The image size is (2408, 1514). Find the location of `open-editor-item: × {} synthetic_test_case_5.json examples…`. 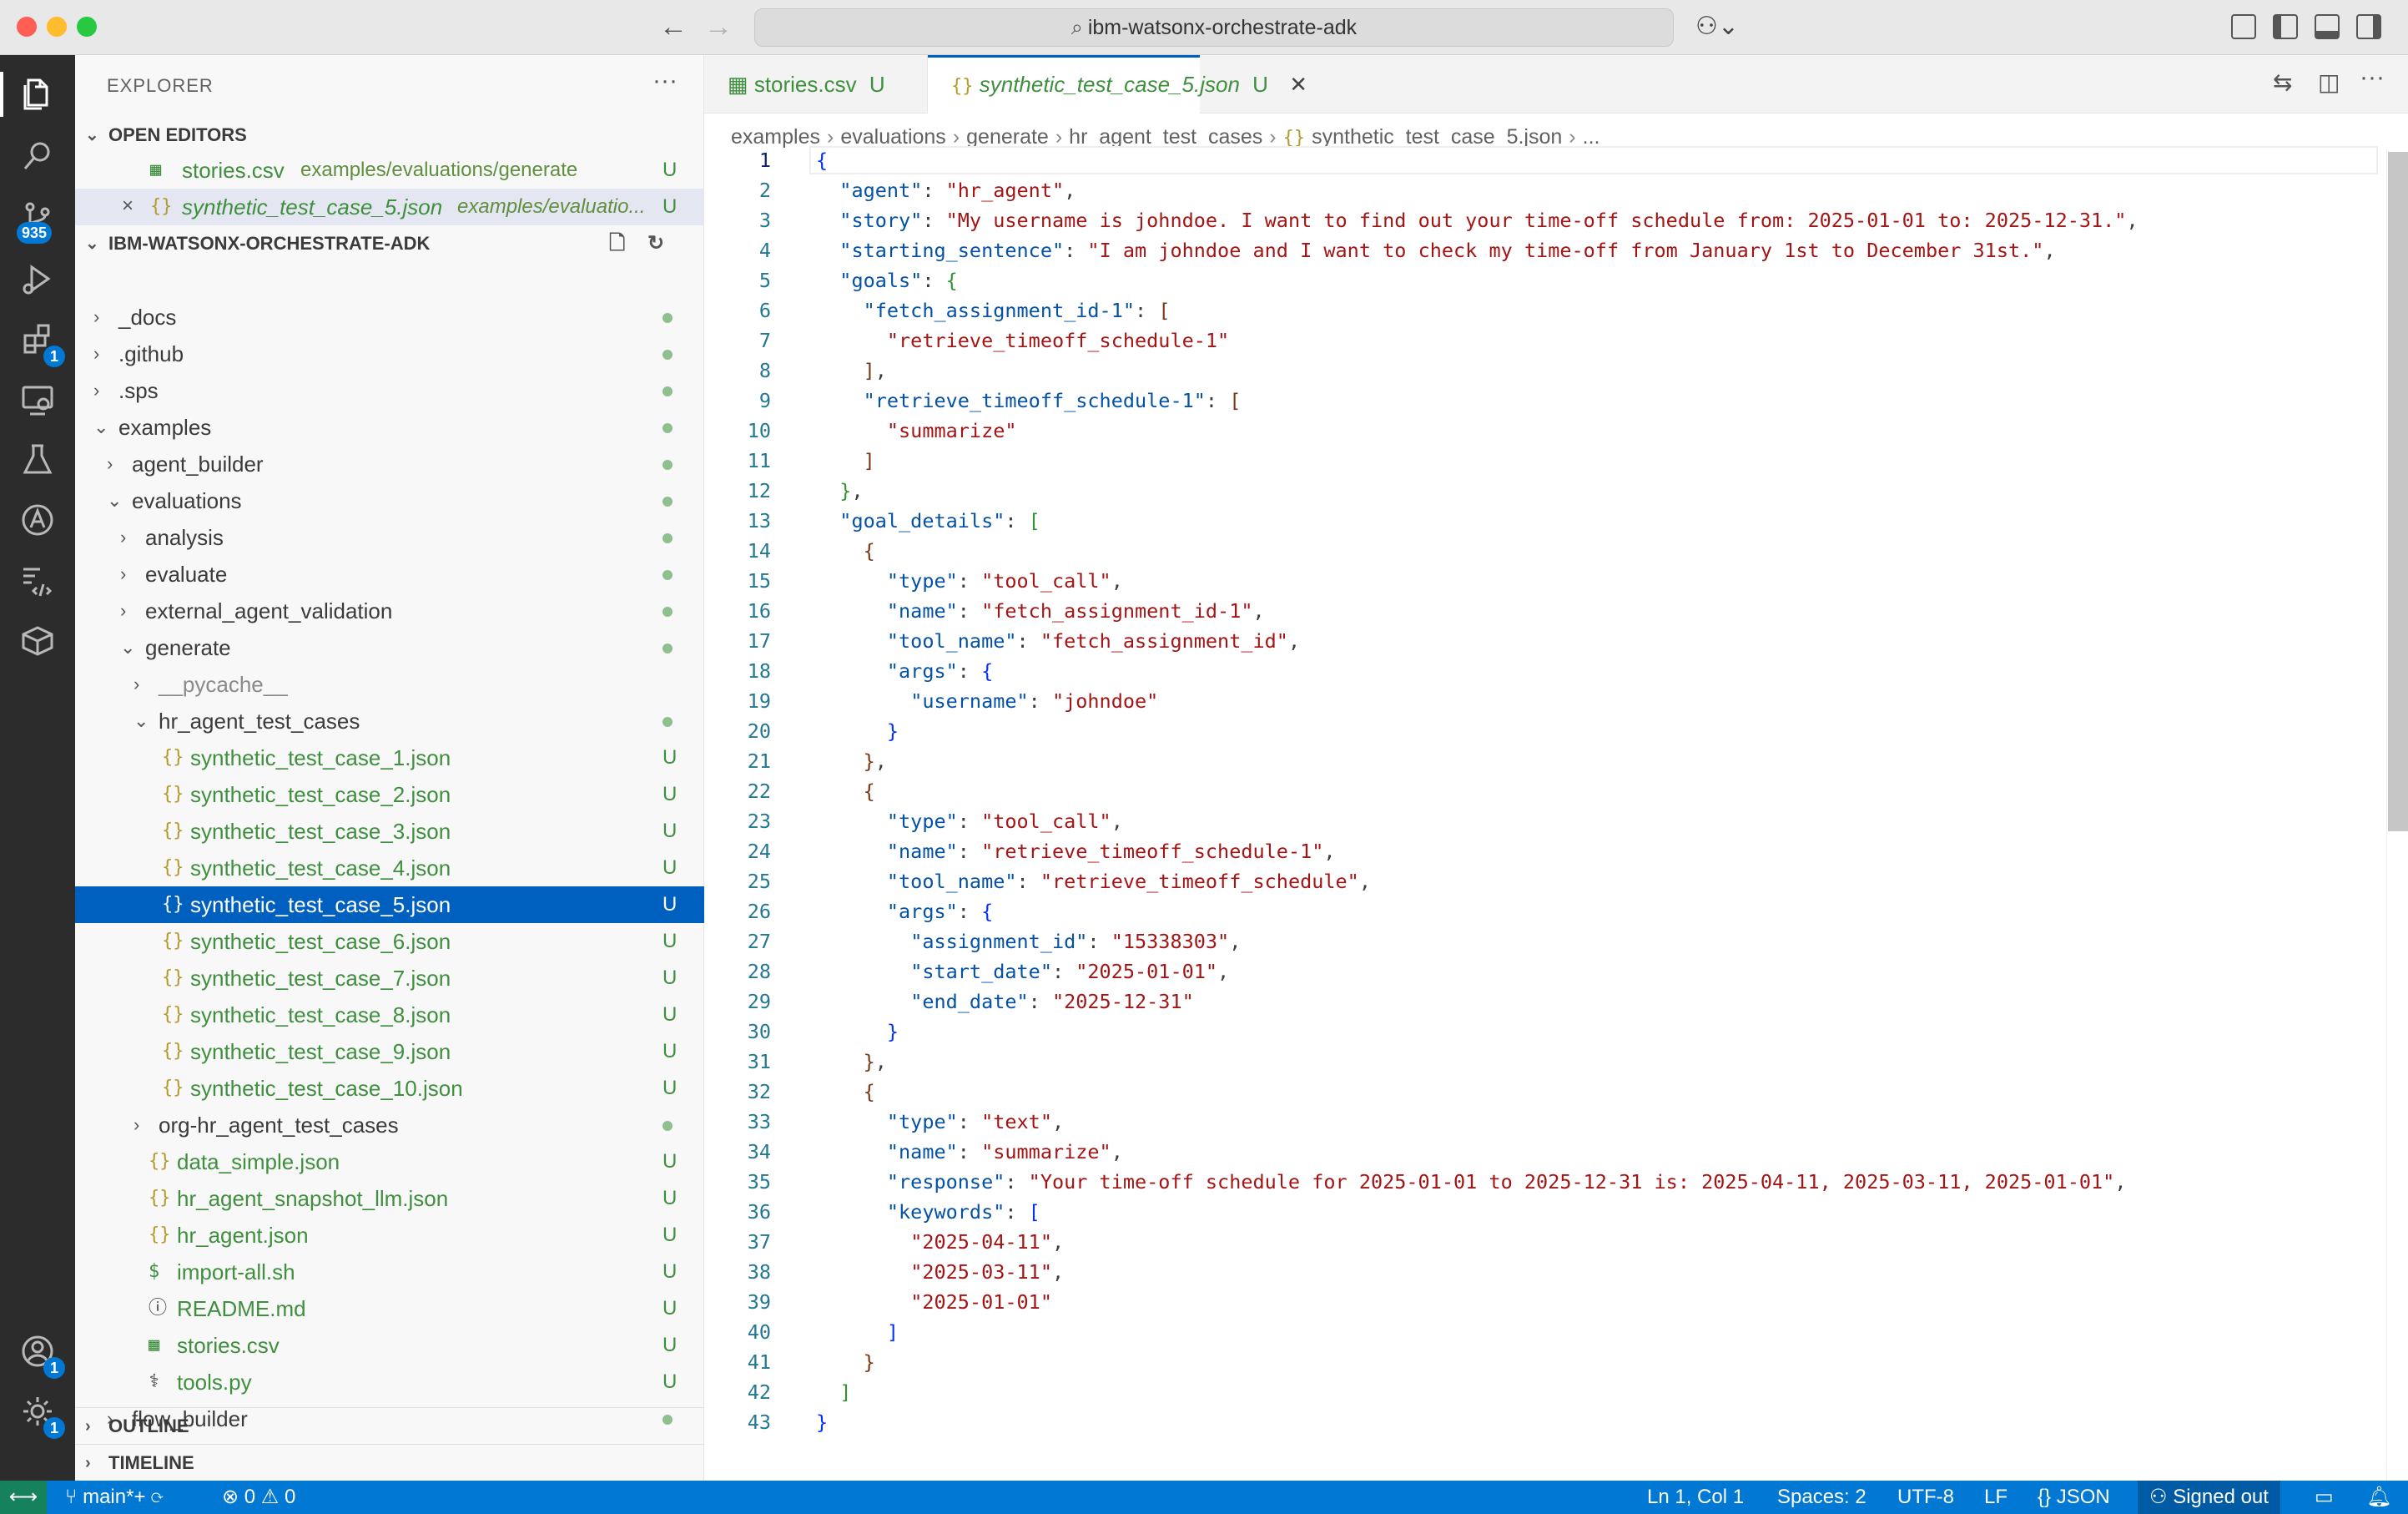

open-editor-item: × {} synthetic_test_case_5.json examples… is located at coordinates (389, 207).